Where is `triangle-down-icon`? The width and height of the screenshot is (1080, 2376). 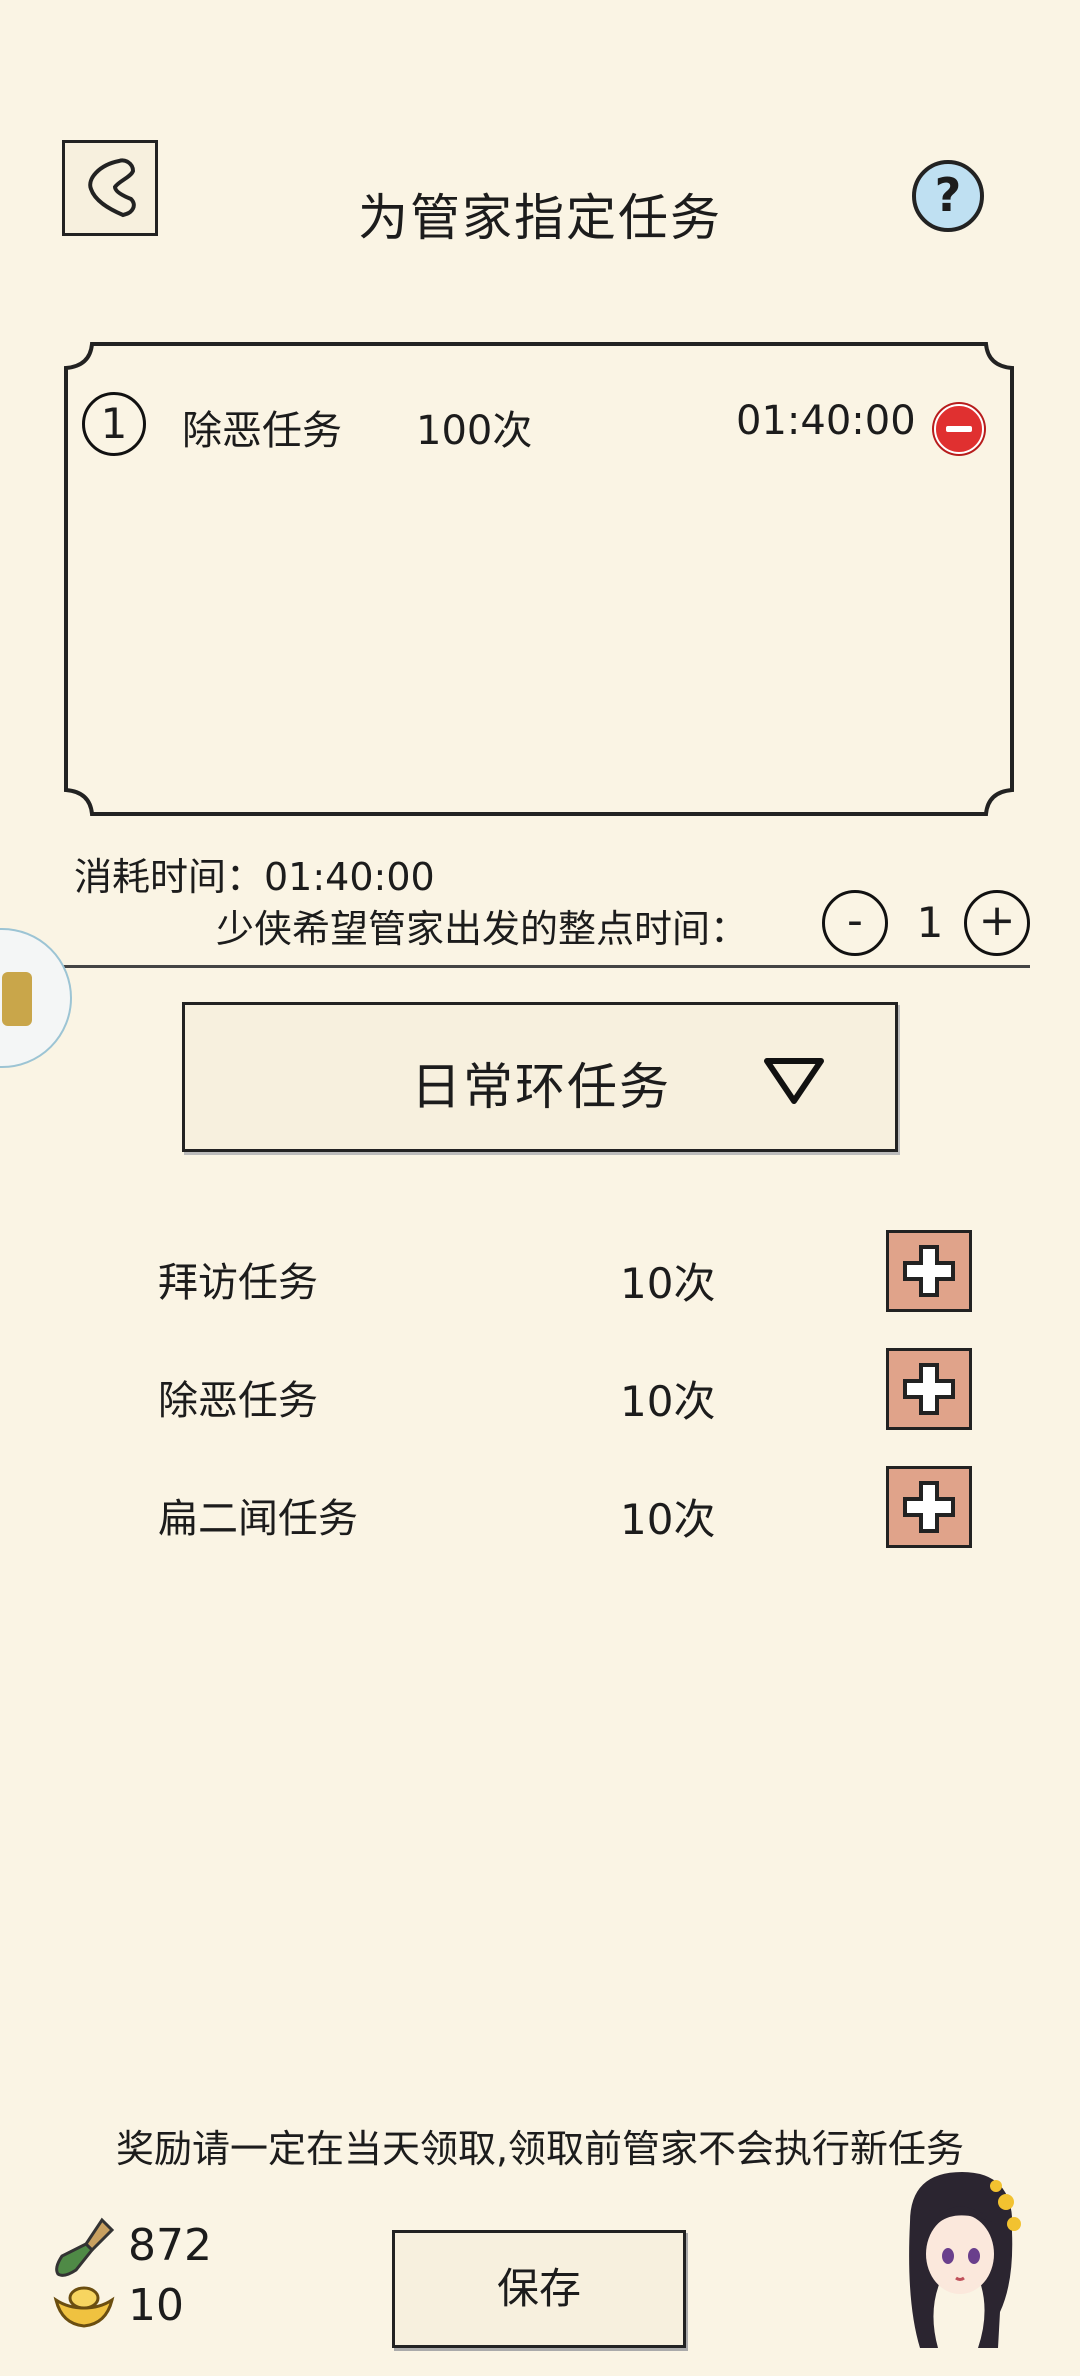 triangle-down-icon is located at coordinates (794, 1081).